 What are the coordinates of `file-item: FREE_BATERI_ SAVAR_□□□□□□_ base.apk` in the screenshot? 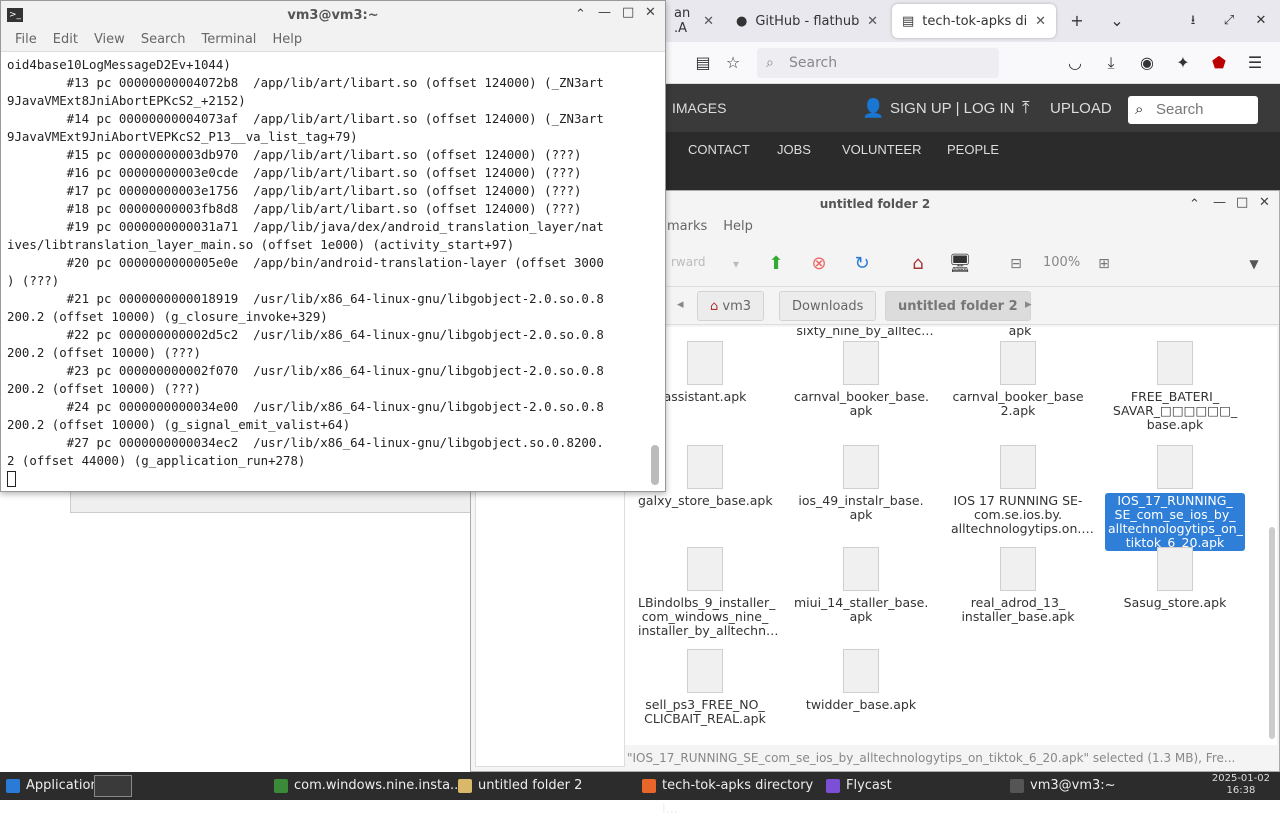 It's located at (1175, 387).